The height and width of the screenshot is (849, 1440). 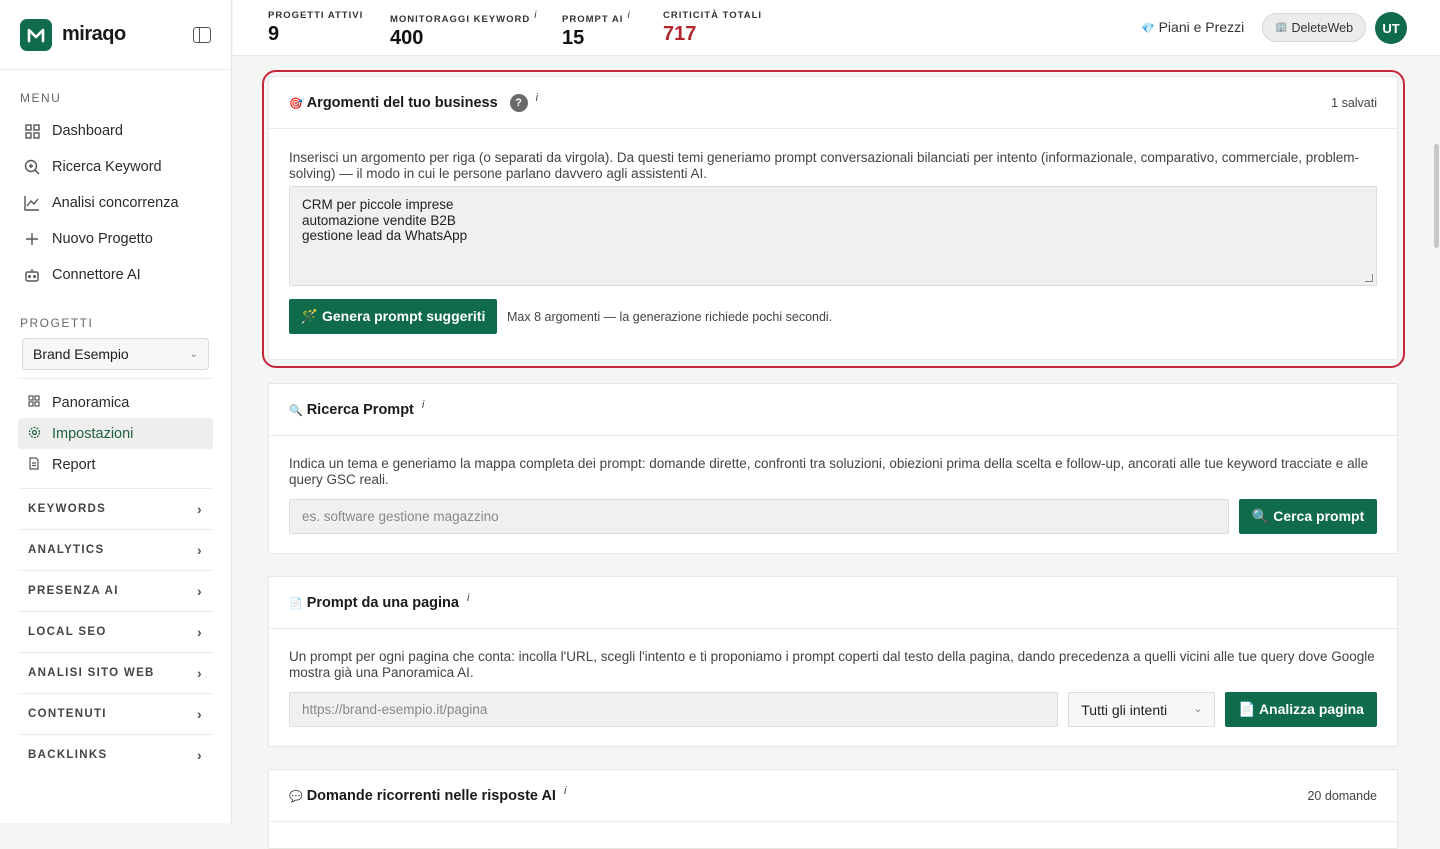 What do you see at coordinates (32, 167) in the screenshot?
I see `search-icon` at bounding box center [32, 167].